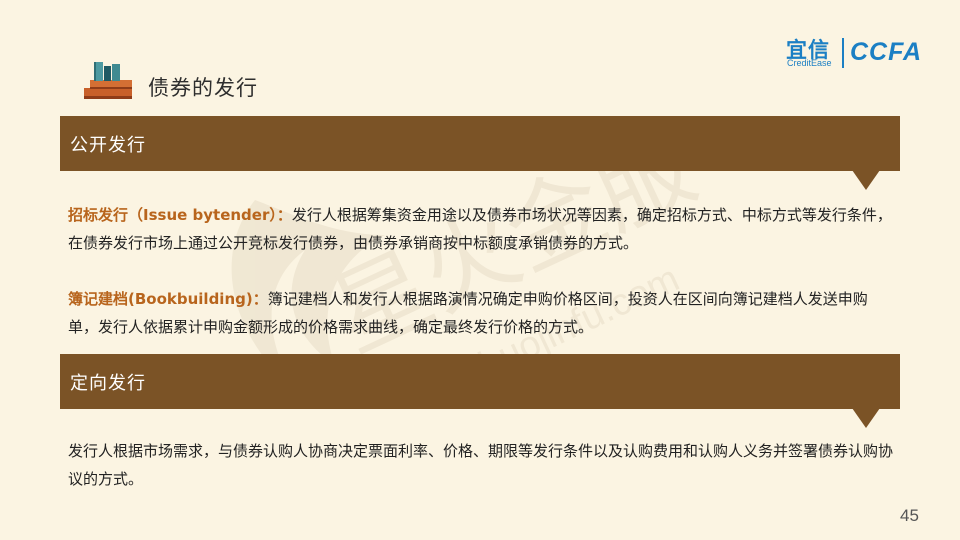  I want to click on page-title: 债券的发行, so click(203, 88).